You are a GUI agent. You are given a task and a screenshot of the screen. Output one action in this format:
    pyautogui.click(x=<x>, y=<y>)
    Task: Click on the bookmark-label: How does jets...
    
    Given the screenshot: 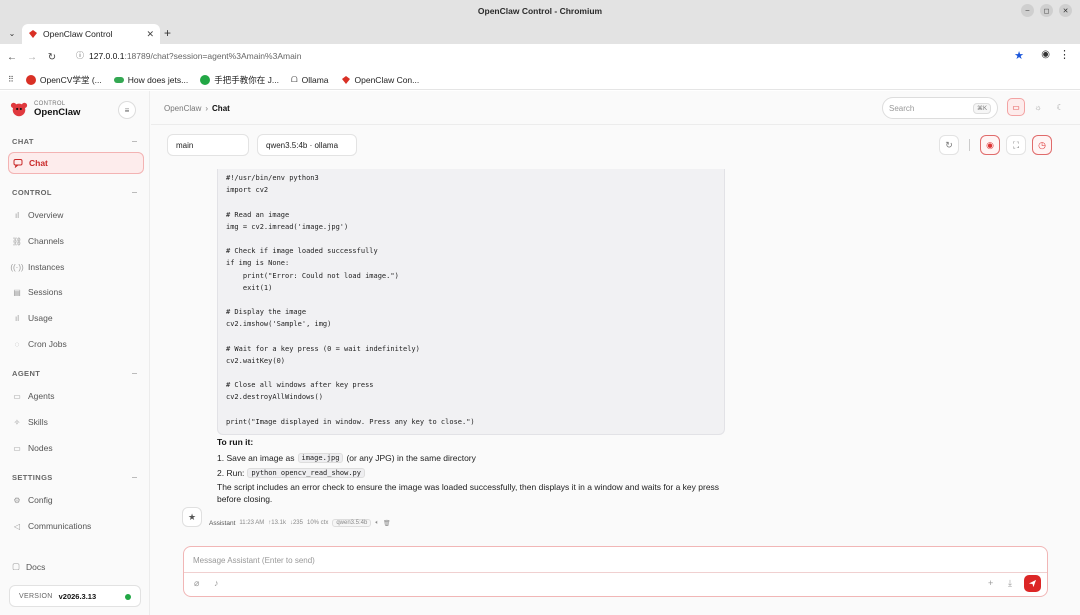 What is the action you would take?
    pyautogui.click(x=158, y=79)
    